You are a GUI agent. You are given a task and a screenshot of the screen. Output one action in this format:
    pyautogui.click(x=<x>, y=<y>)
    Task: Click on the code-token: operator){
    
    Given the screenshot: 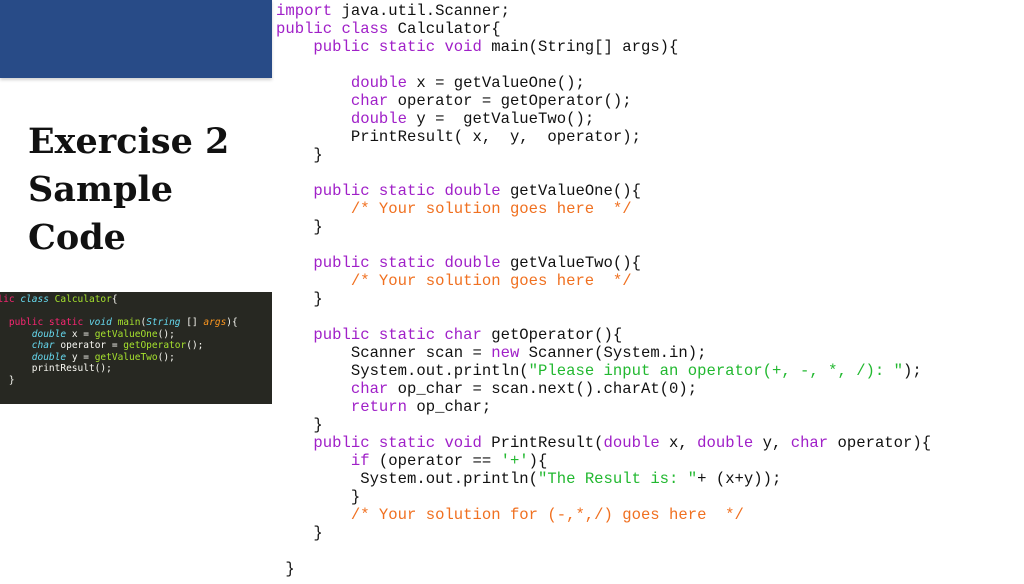 What is the action you would take?
    pyautogui.click(x=880, y=443)
    